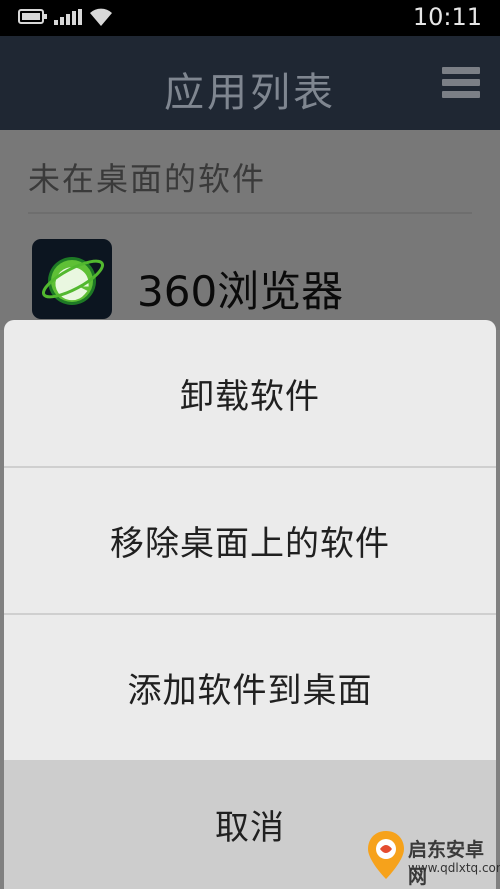 This screenshot has width=500, height=889. What do you see at coordinates (250, 18) in the screenshot?
I see `status-bar: 10:11` at bounding box center [250, 18].